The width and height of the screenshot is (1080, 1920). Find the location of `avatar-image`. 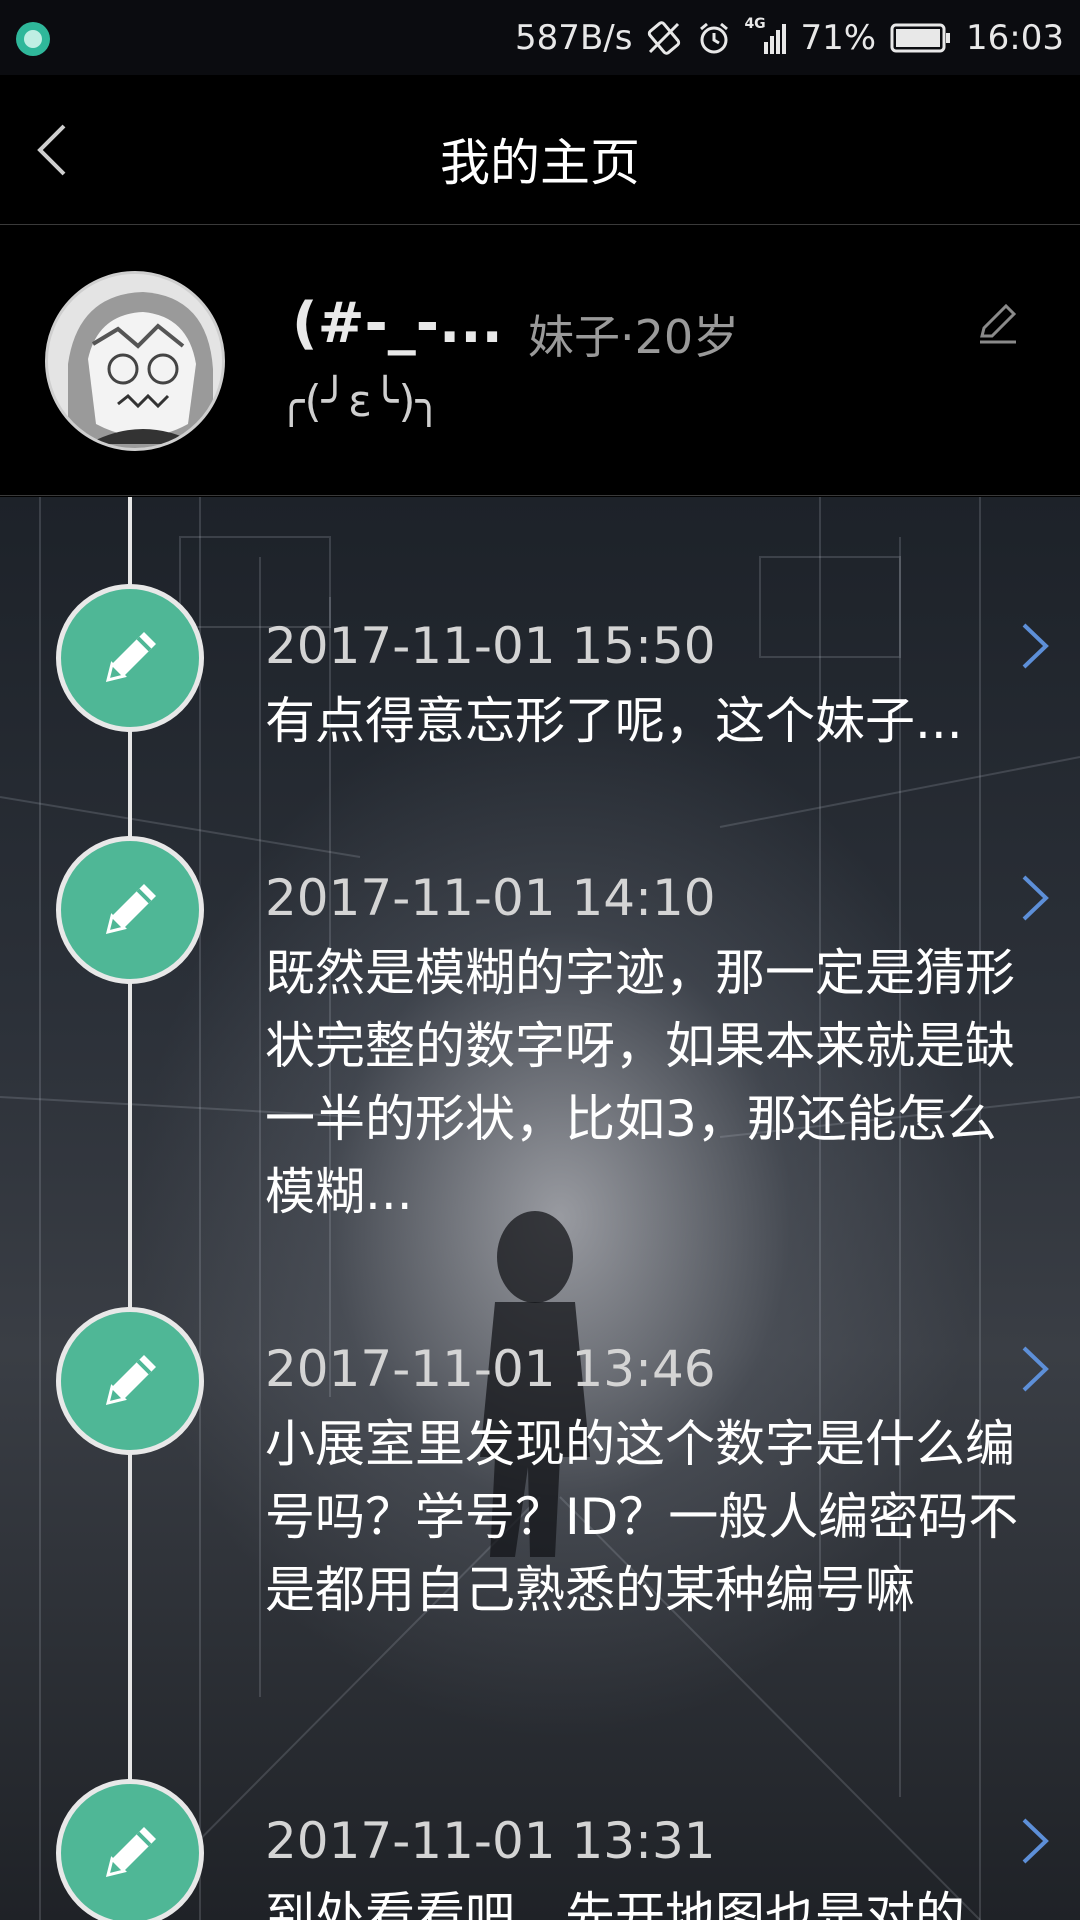

avatar-image is located at coordinates (135, 361).